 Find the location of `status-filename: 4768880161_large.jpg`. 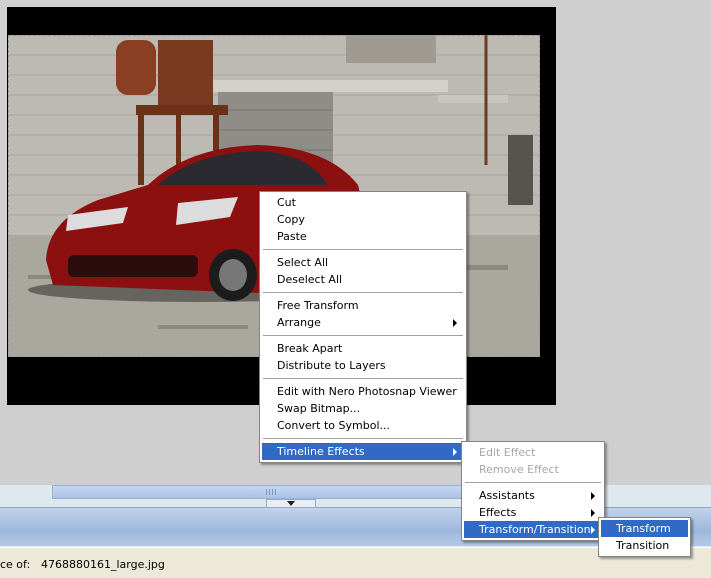

status-filename: 4768880161_large.jpg is located at coordinates (103, 564).